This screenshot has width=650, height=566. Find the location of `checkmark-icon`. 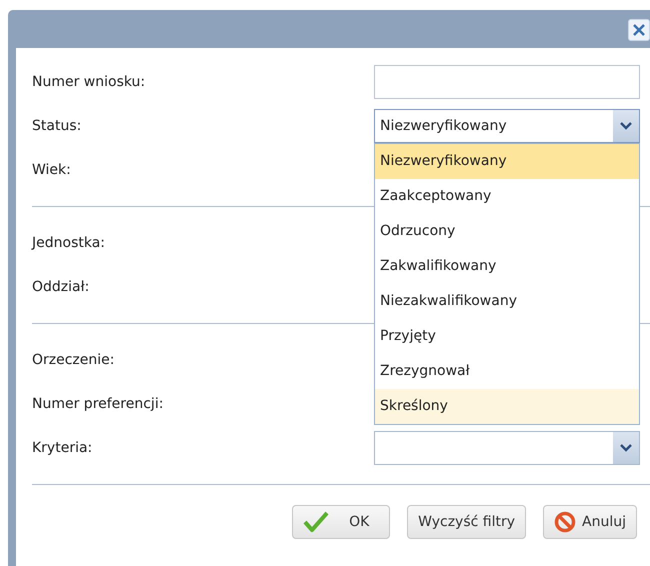

checkmark-icon is located at coordinates (316, 522).